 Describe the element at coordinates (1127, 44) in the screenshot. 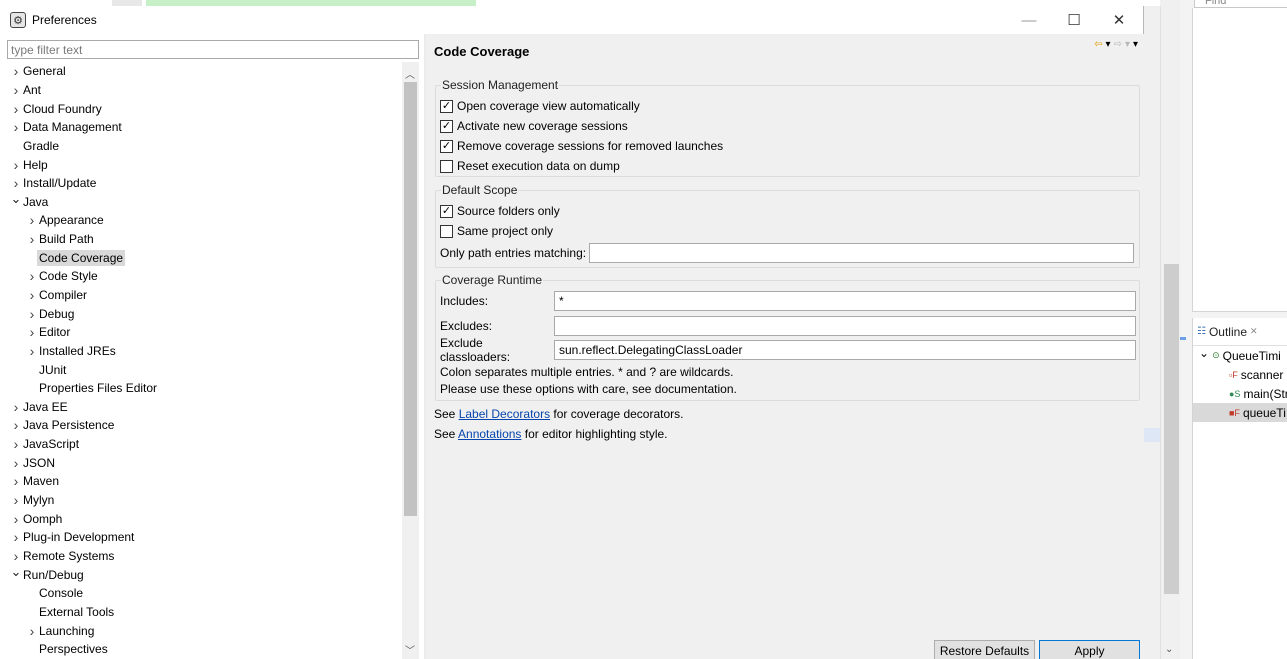

I see `forward-menu-icon: ▾` at that location.